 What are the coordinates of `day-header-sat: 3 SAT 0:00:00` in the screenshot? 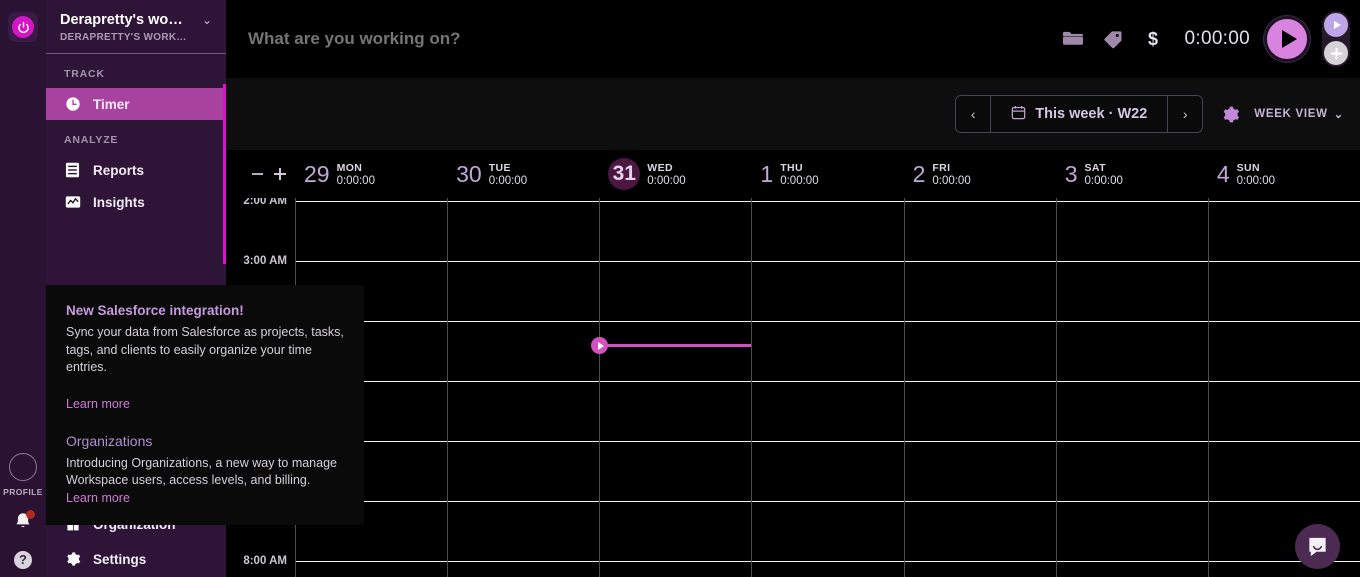 It's located at (1132, 174).